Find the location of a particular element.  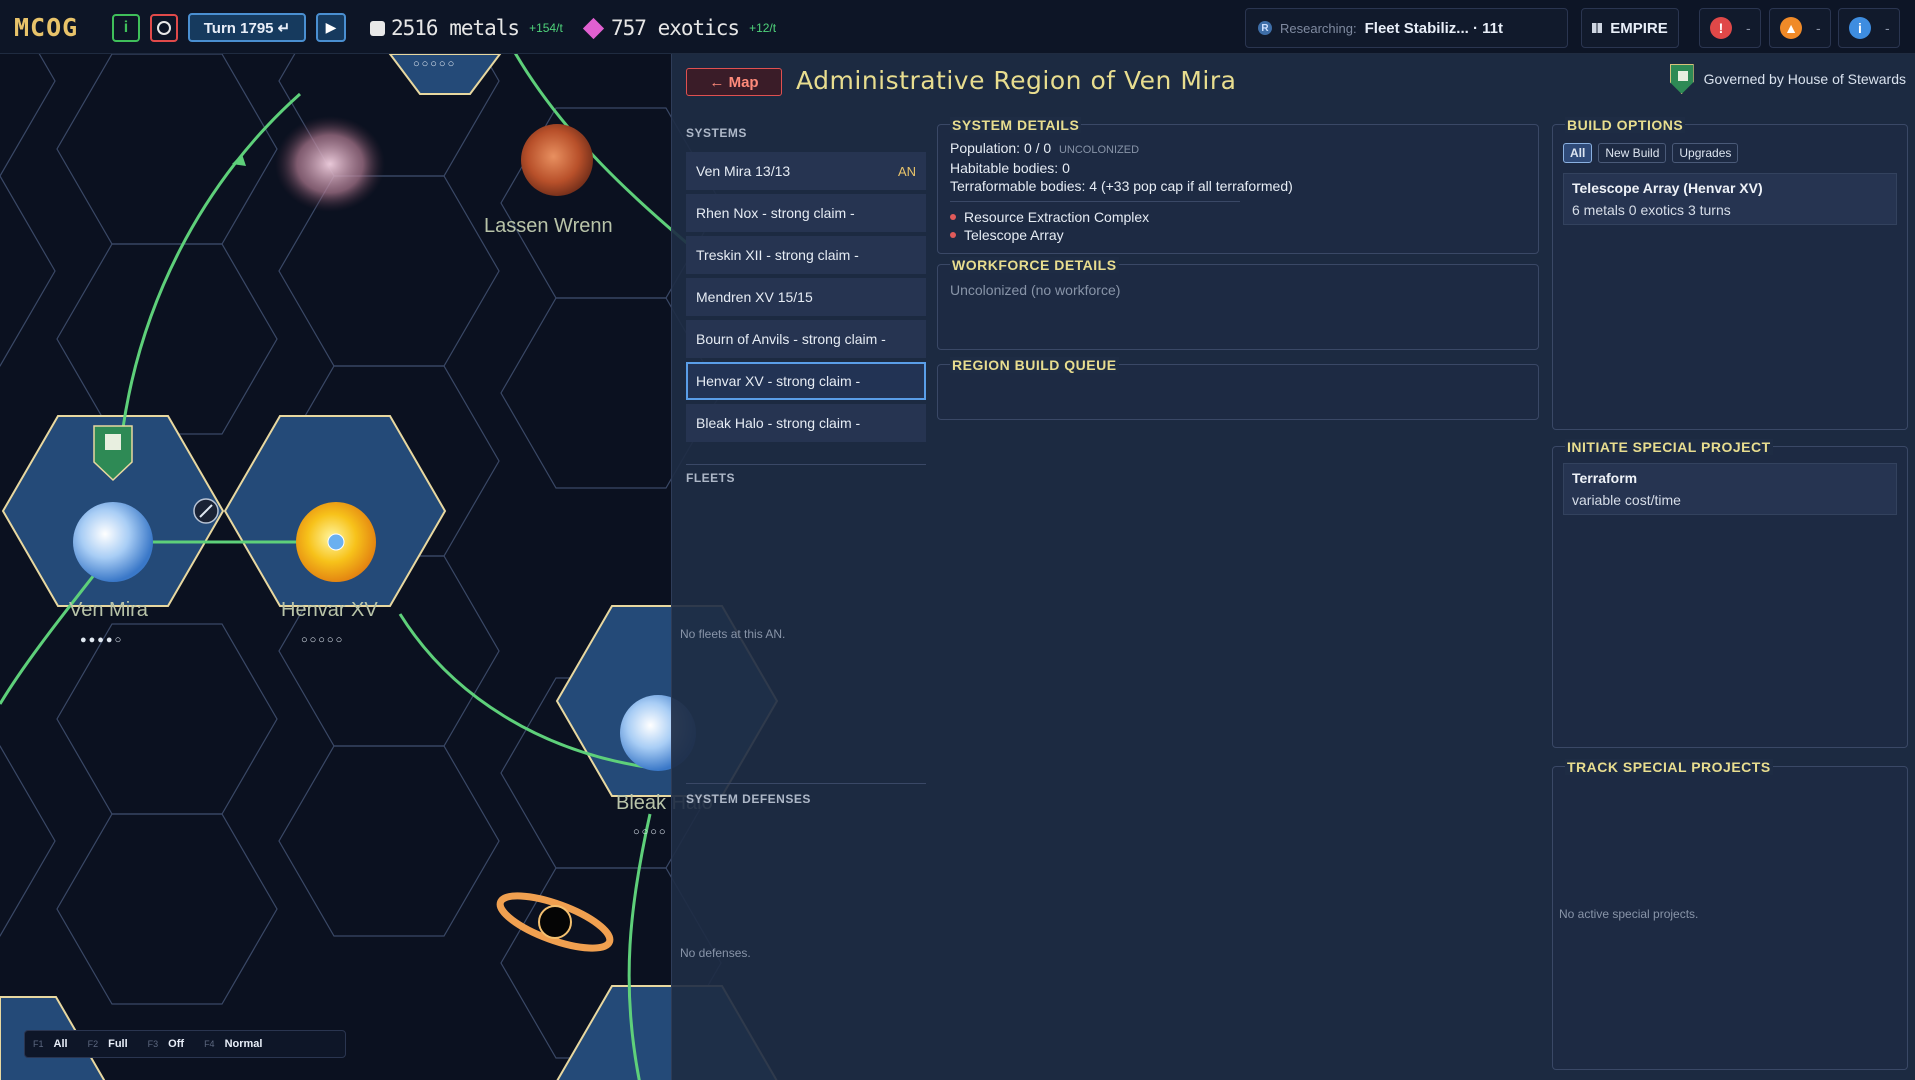

workforce-text: Uncolonized (no workforce) is located at coordinates (1035, 290).